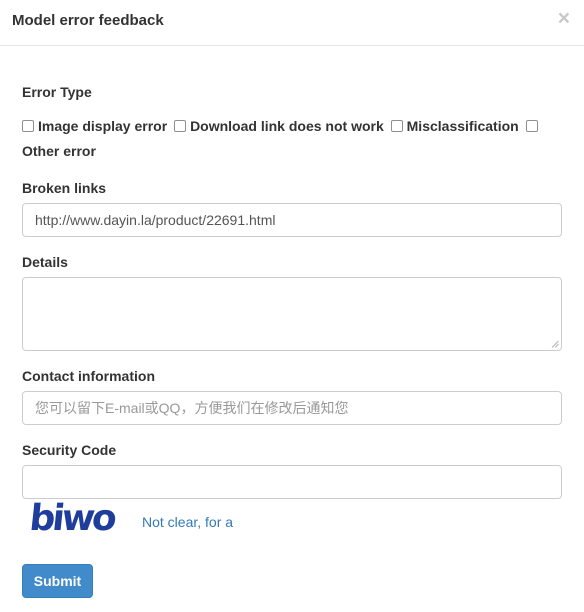  I want to click on contact-label: Contact information, so click(88, 376).